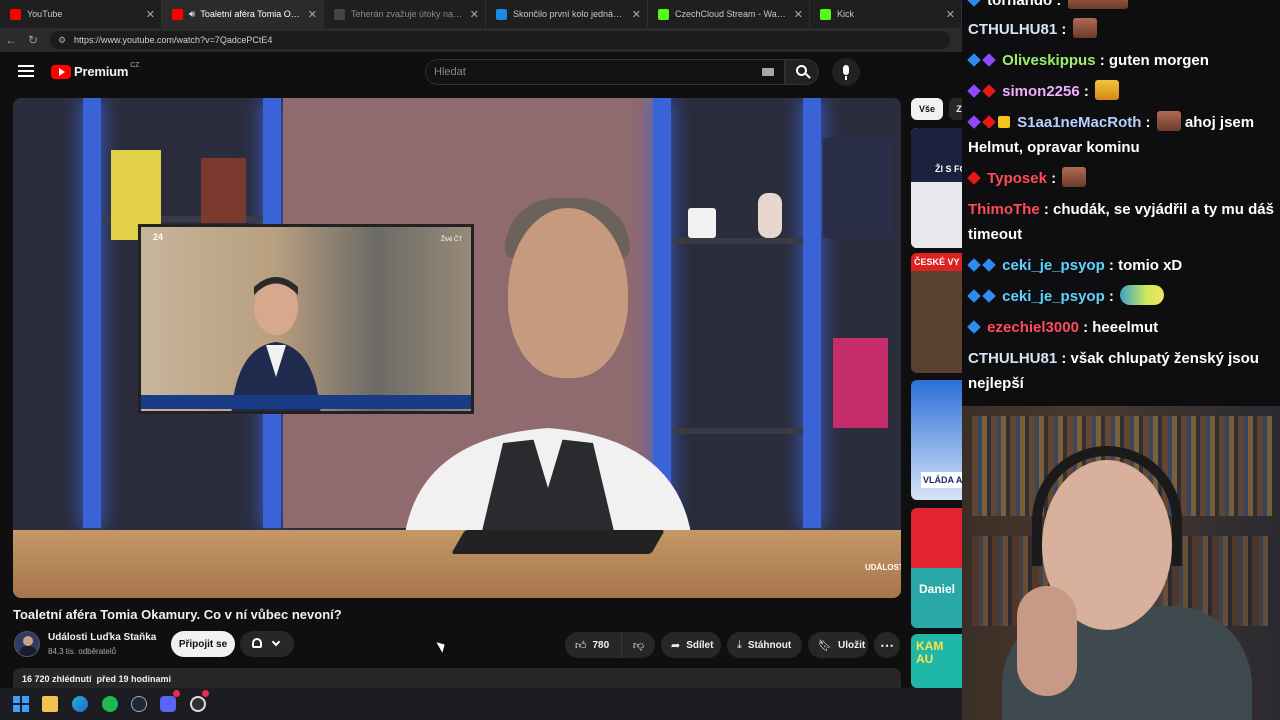 The image size is (1280, 720). What do you see at coordinates (936, 568) in the screenshot?
I see `recommended-thumbnail: Daniel` at bounding box center [936, 568].